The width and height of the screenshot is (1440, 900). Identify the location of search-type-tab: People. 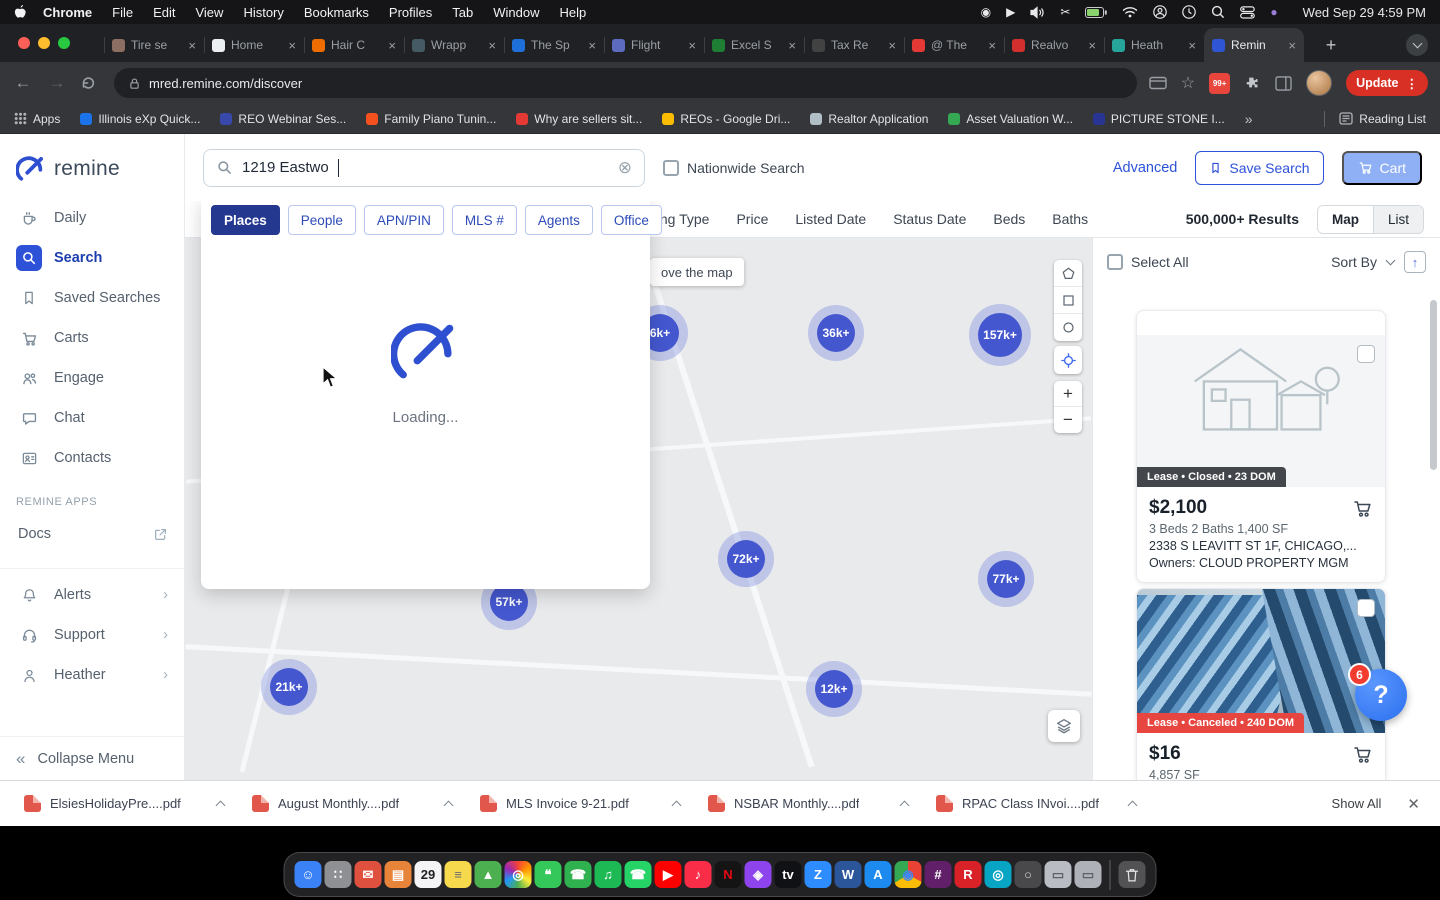
(321, 220).